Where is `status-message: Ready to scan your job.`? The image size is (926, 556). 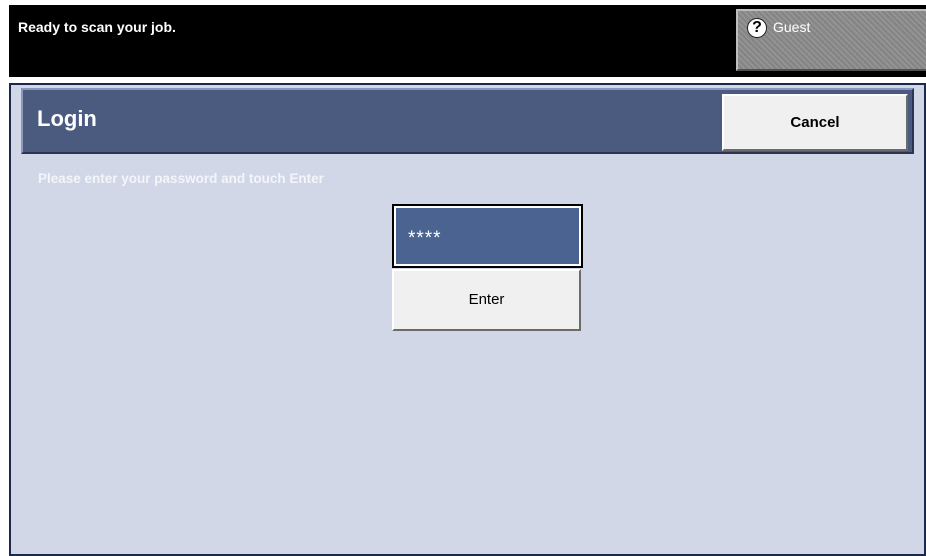 status-message: Ready to scan your job. is located at coordinates (97, 27).